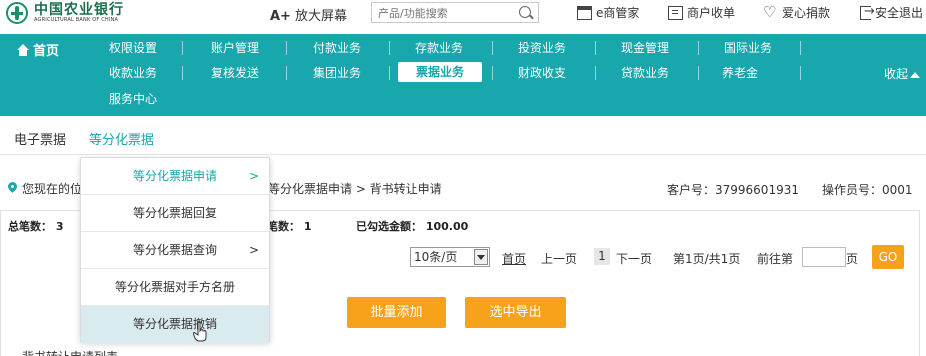 This screenshot has width=926, height=356. I want to click on nav-item-loan: 贷款业务, so click(645, 73).